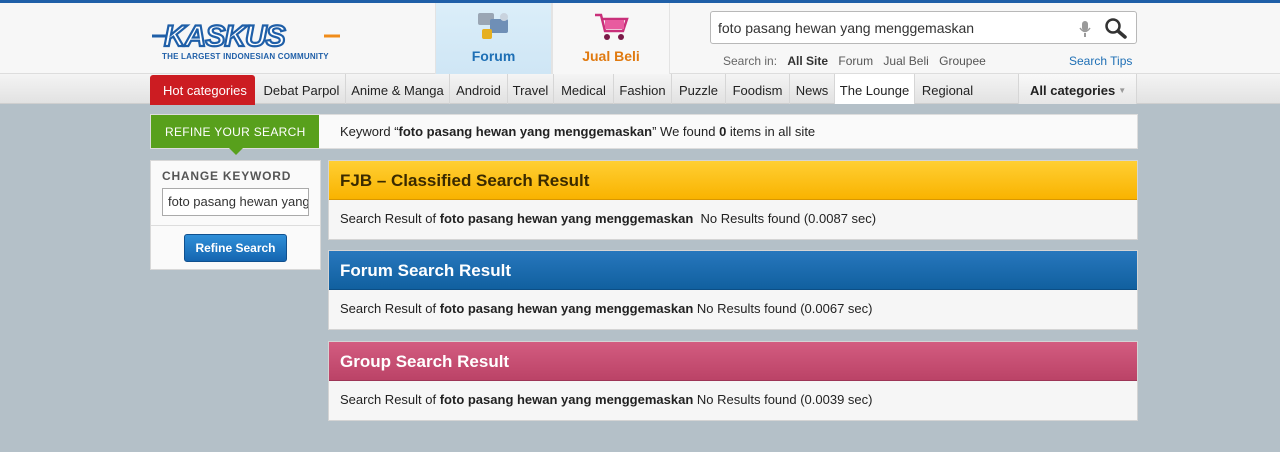  I want to click on summary-prefix: Keyword “, so click(369, 131).